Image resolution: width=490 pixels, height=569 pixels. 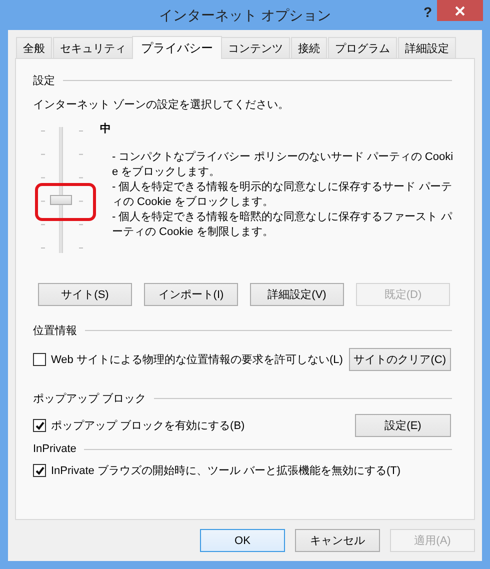 What do you see at coordinates (283, 225) in the screenshot?
I see `description-text: - 個人を特定できる情報を暗黙的な同意なしに保存するファースト パーティの Cookie を制限します。` at bounding box center [283, 225].